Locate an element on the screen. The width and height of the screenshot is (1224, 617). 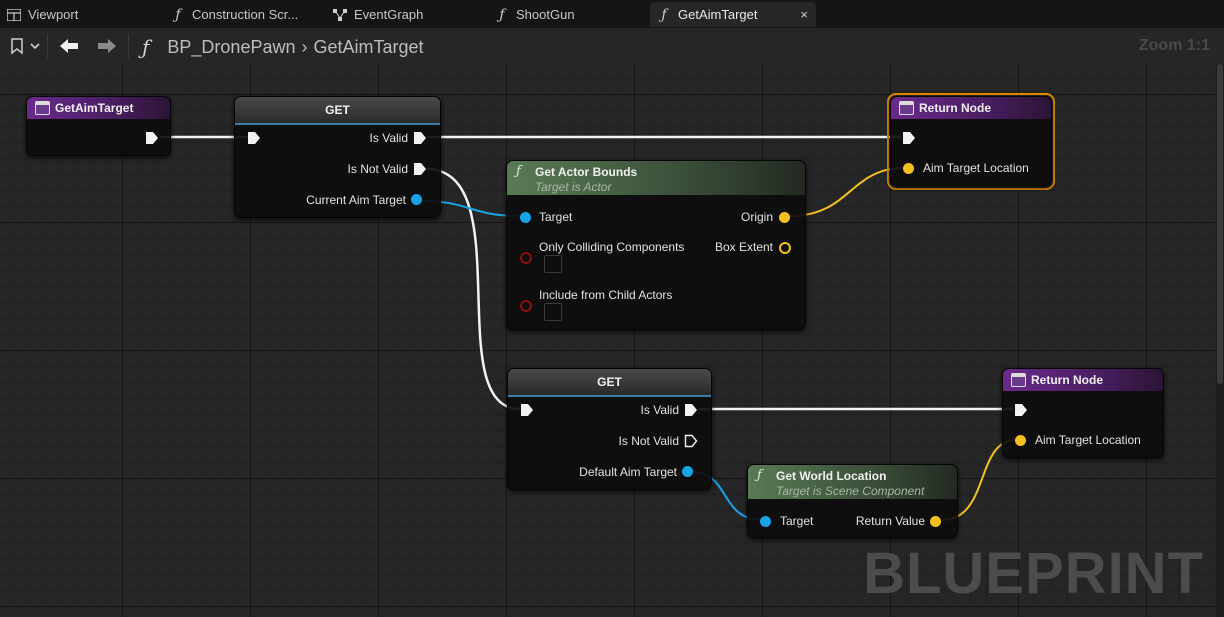
arrow-left-icon is located at coordinates (69, 46).